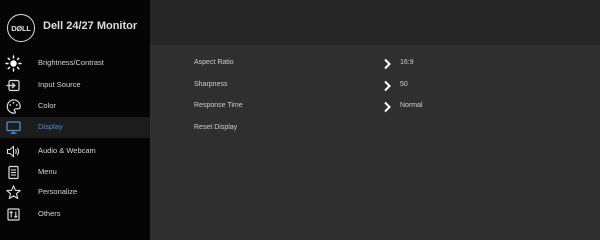  What do you see at coordinates (13, 127) in the screenshot?
I see `display-icon` at bounding box center [13, 127].